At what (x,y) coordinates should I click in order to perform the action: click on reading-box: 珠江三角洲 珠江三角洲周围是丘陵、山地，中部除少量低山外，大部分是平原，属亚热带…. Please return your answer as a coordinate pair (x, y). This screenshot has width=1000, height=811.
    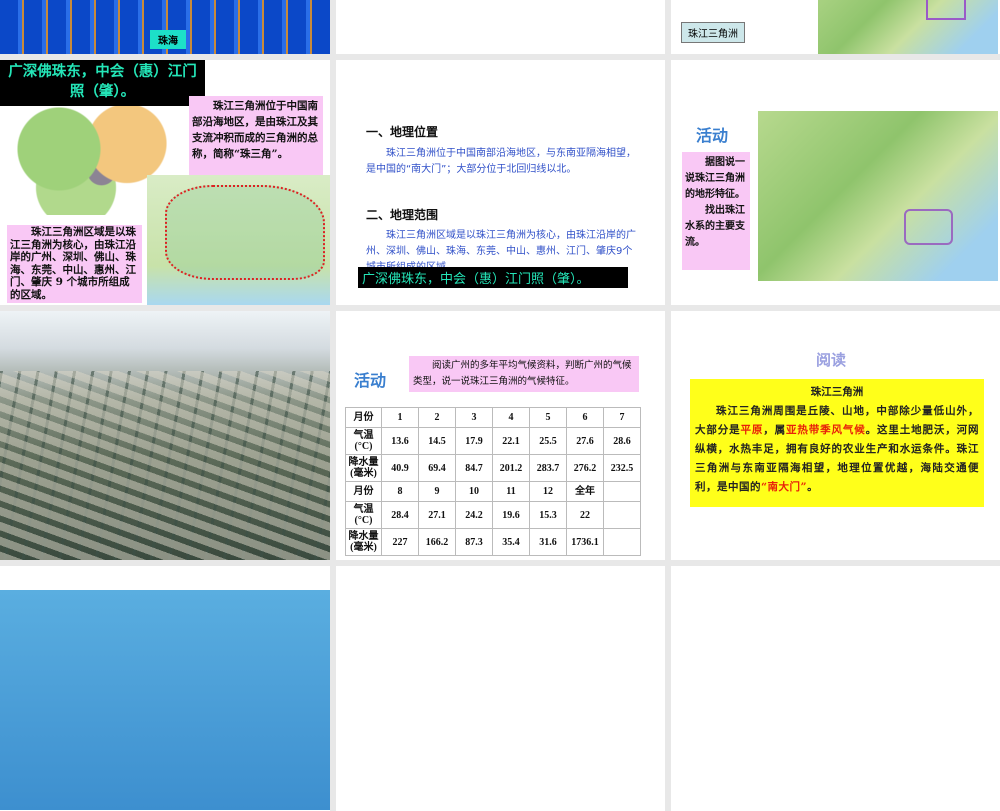
    Looking at the image, I should click on (837, 443).